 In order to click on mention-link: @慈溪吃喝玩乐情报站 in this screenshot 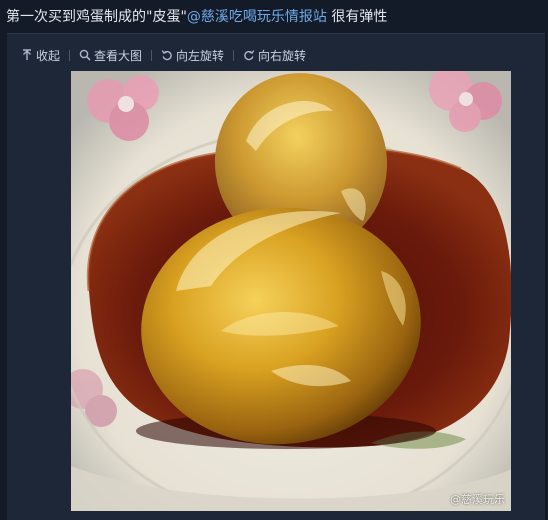, I will do `click(257, 17)`.